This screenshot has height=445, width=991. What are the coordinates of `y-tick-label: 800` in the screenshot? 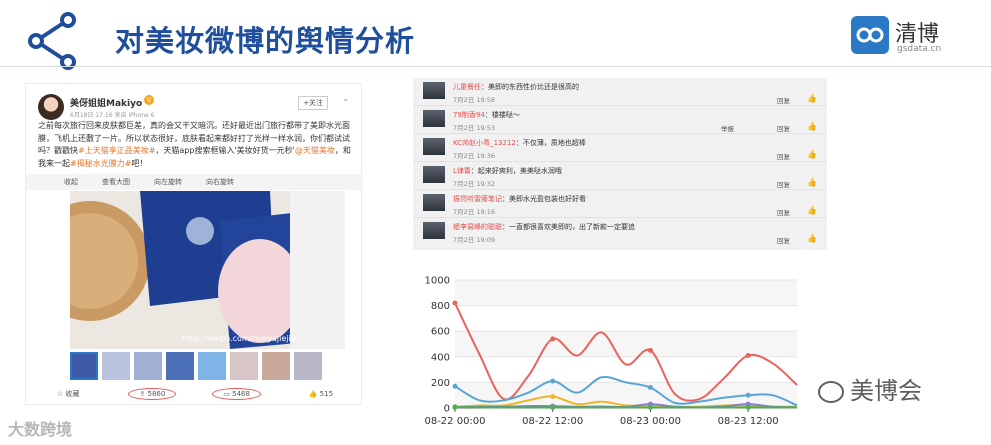 It's located at (440, 306).